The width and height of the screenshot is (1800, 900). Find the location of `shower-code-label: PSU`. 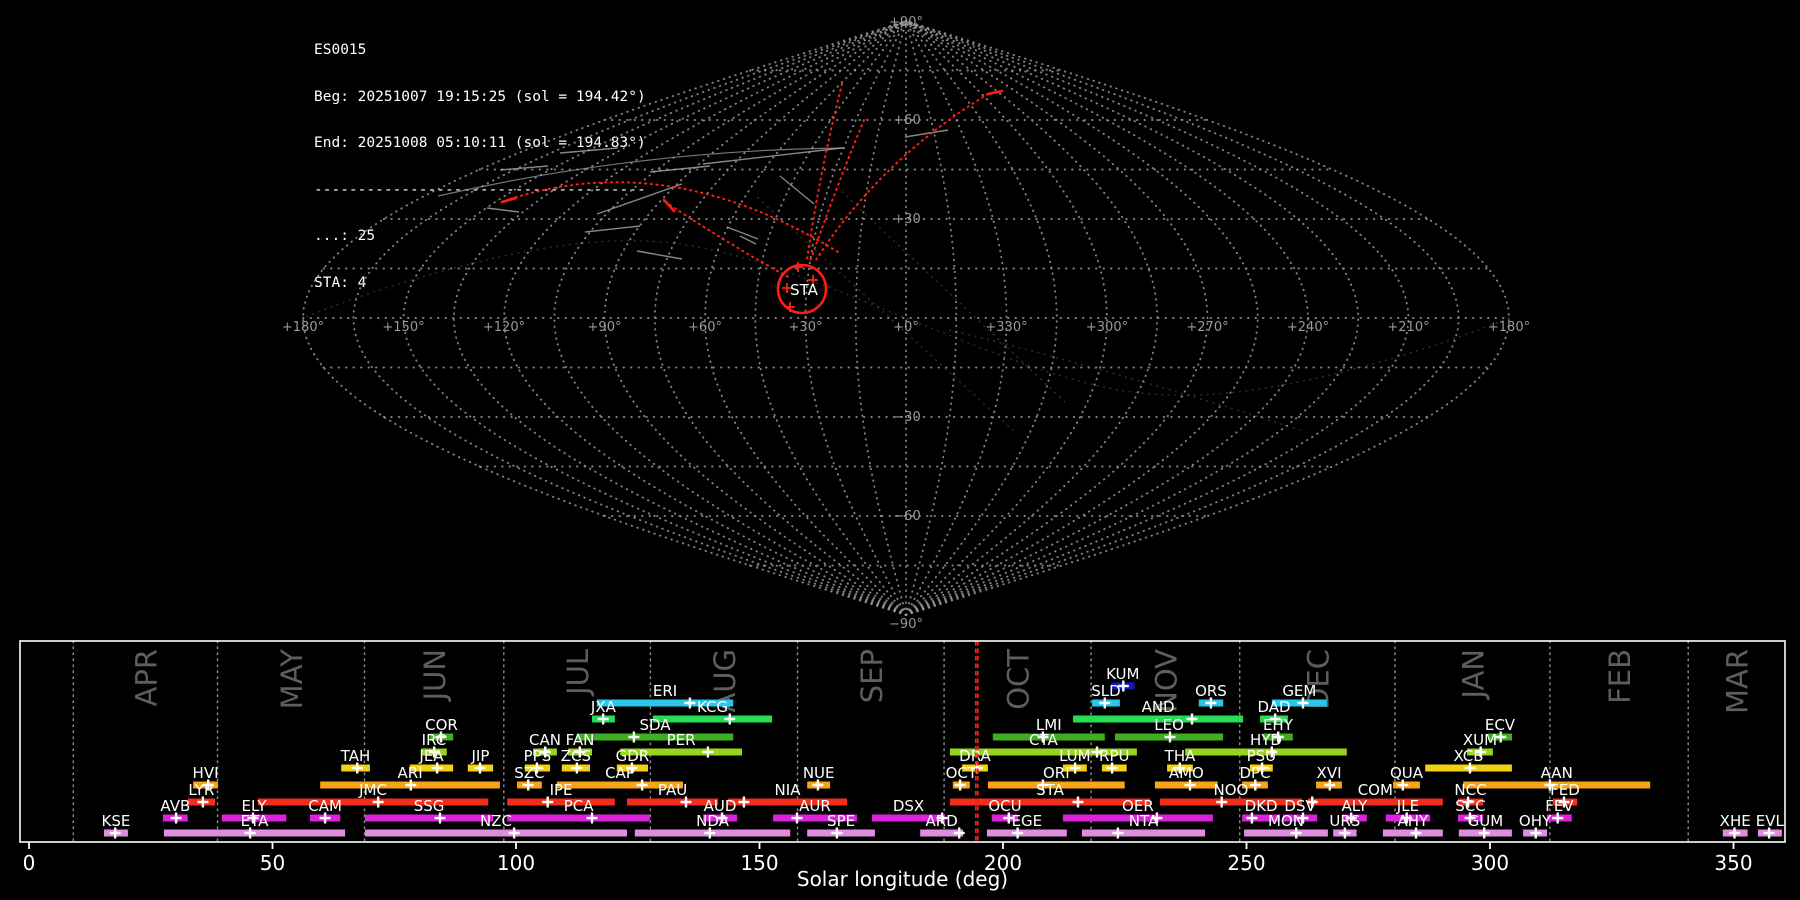

shower-code-label: PSU is located at coordinates (1262, 756).